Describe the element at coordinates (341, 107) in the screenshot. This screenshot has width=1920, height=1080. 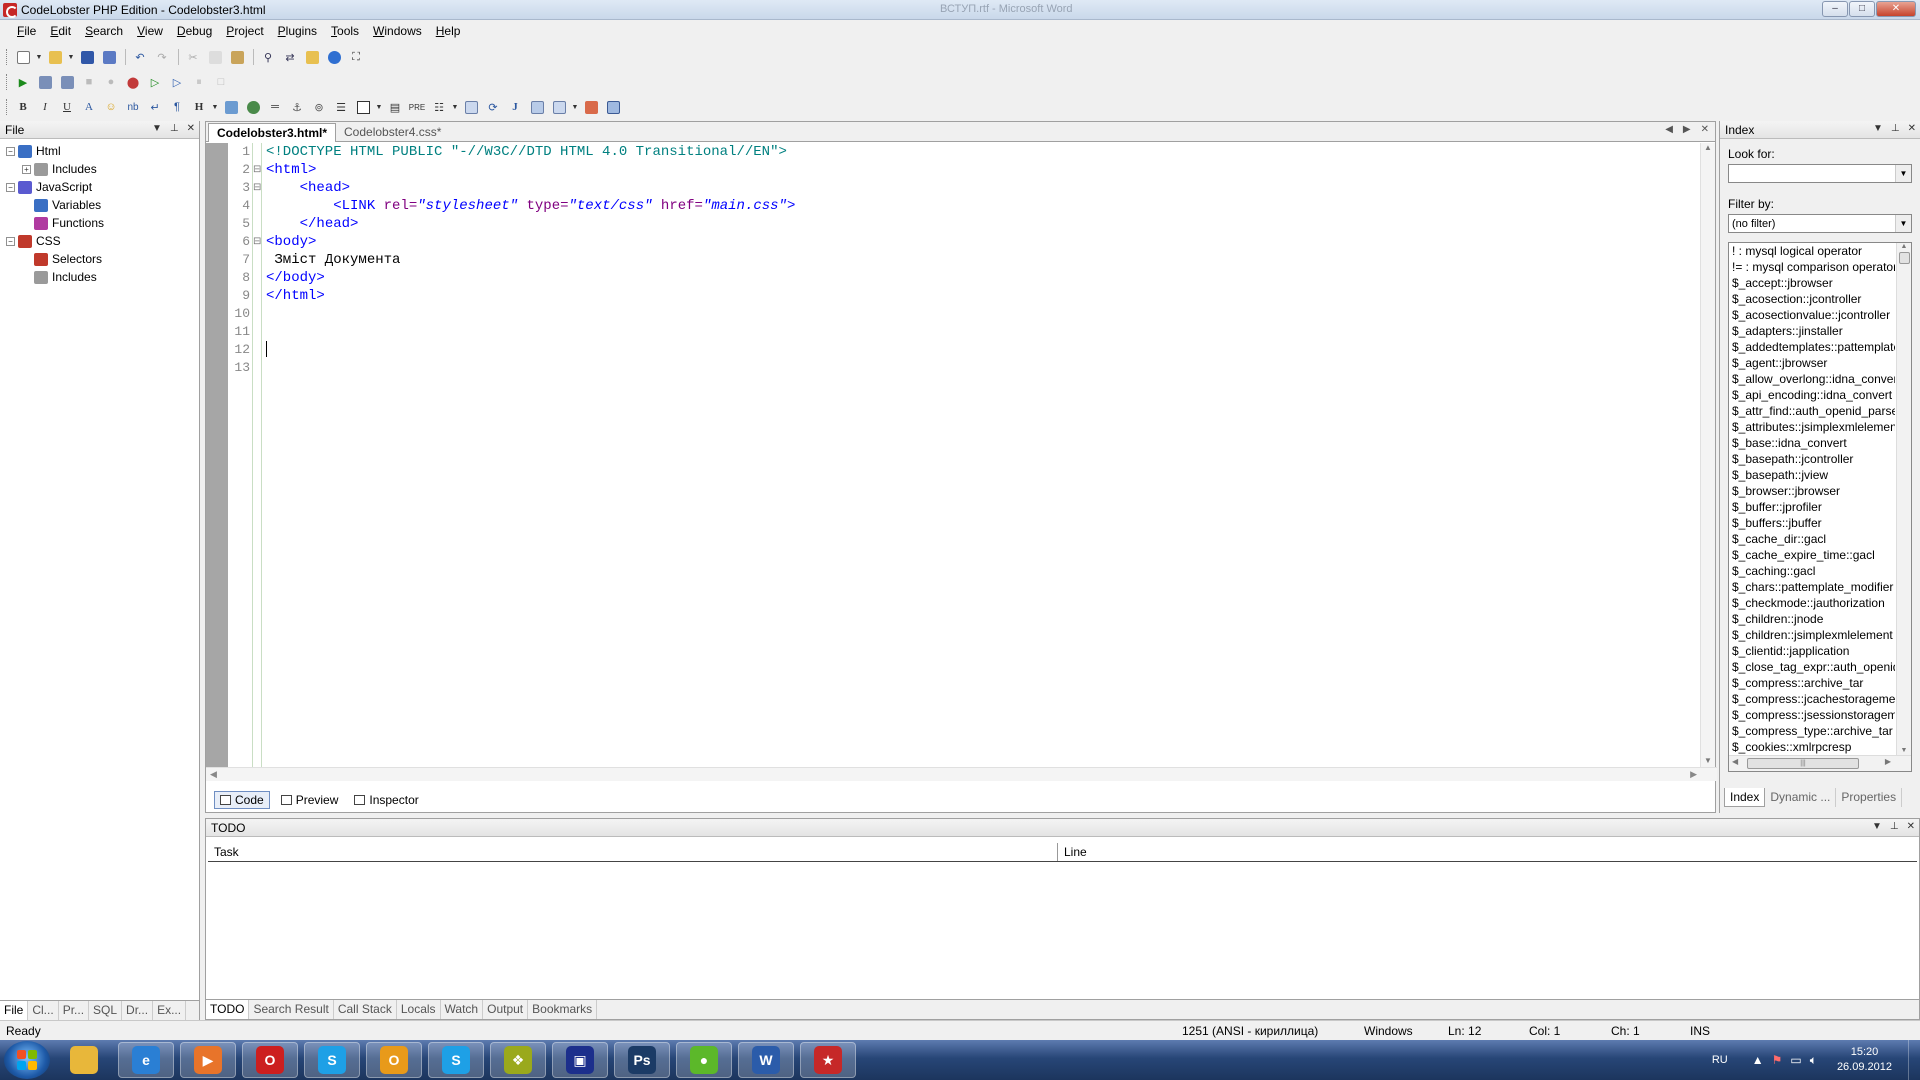
I see `align-button: ☰` at that location.